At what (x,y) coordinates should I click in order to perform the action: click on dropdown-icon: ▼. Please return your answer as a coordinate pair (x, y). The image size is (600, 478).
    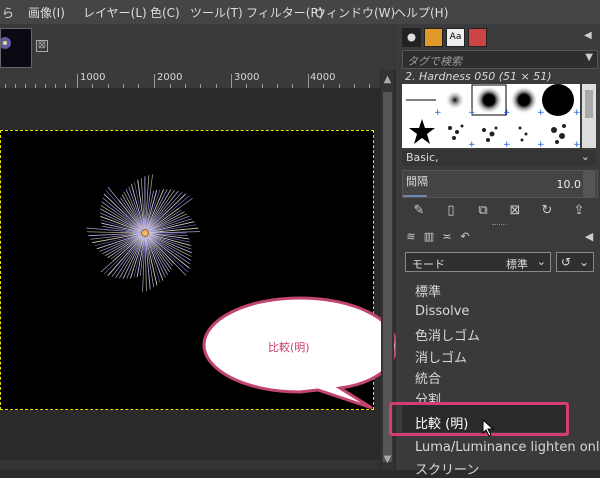
    Looking at the image, I should click on (589, 57).